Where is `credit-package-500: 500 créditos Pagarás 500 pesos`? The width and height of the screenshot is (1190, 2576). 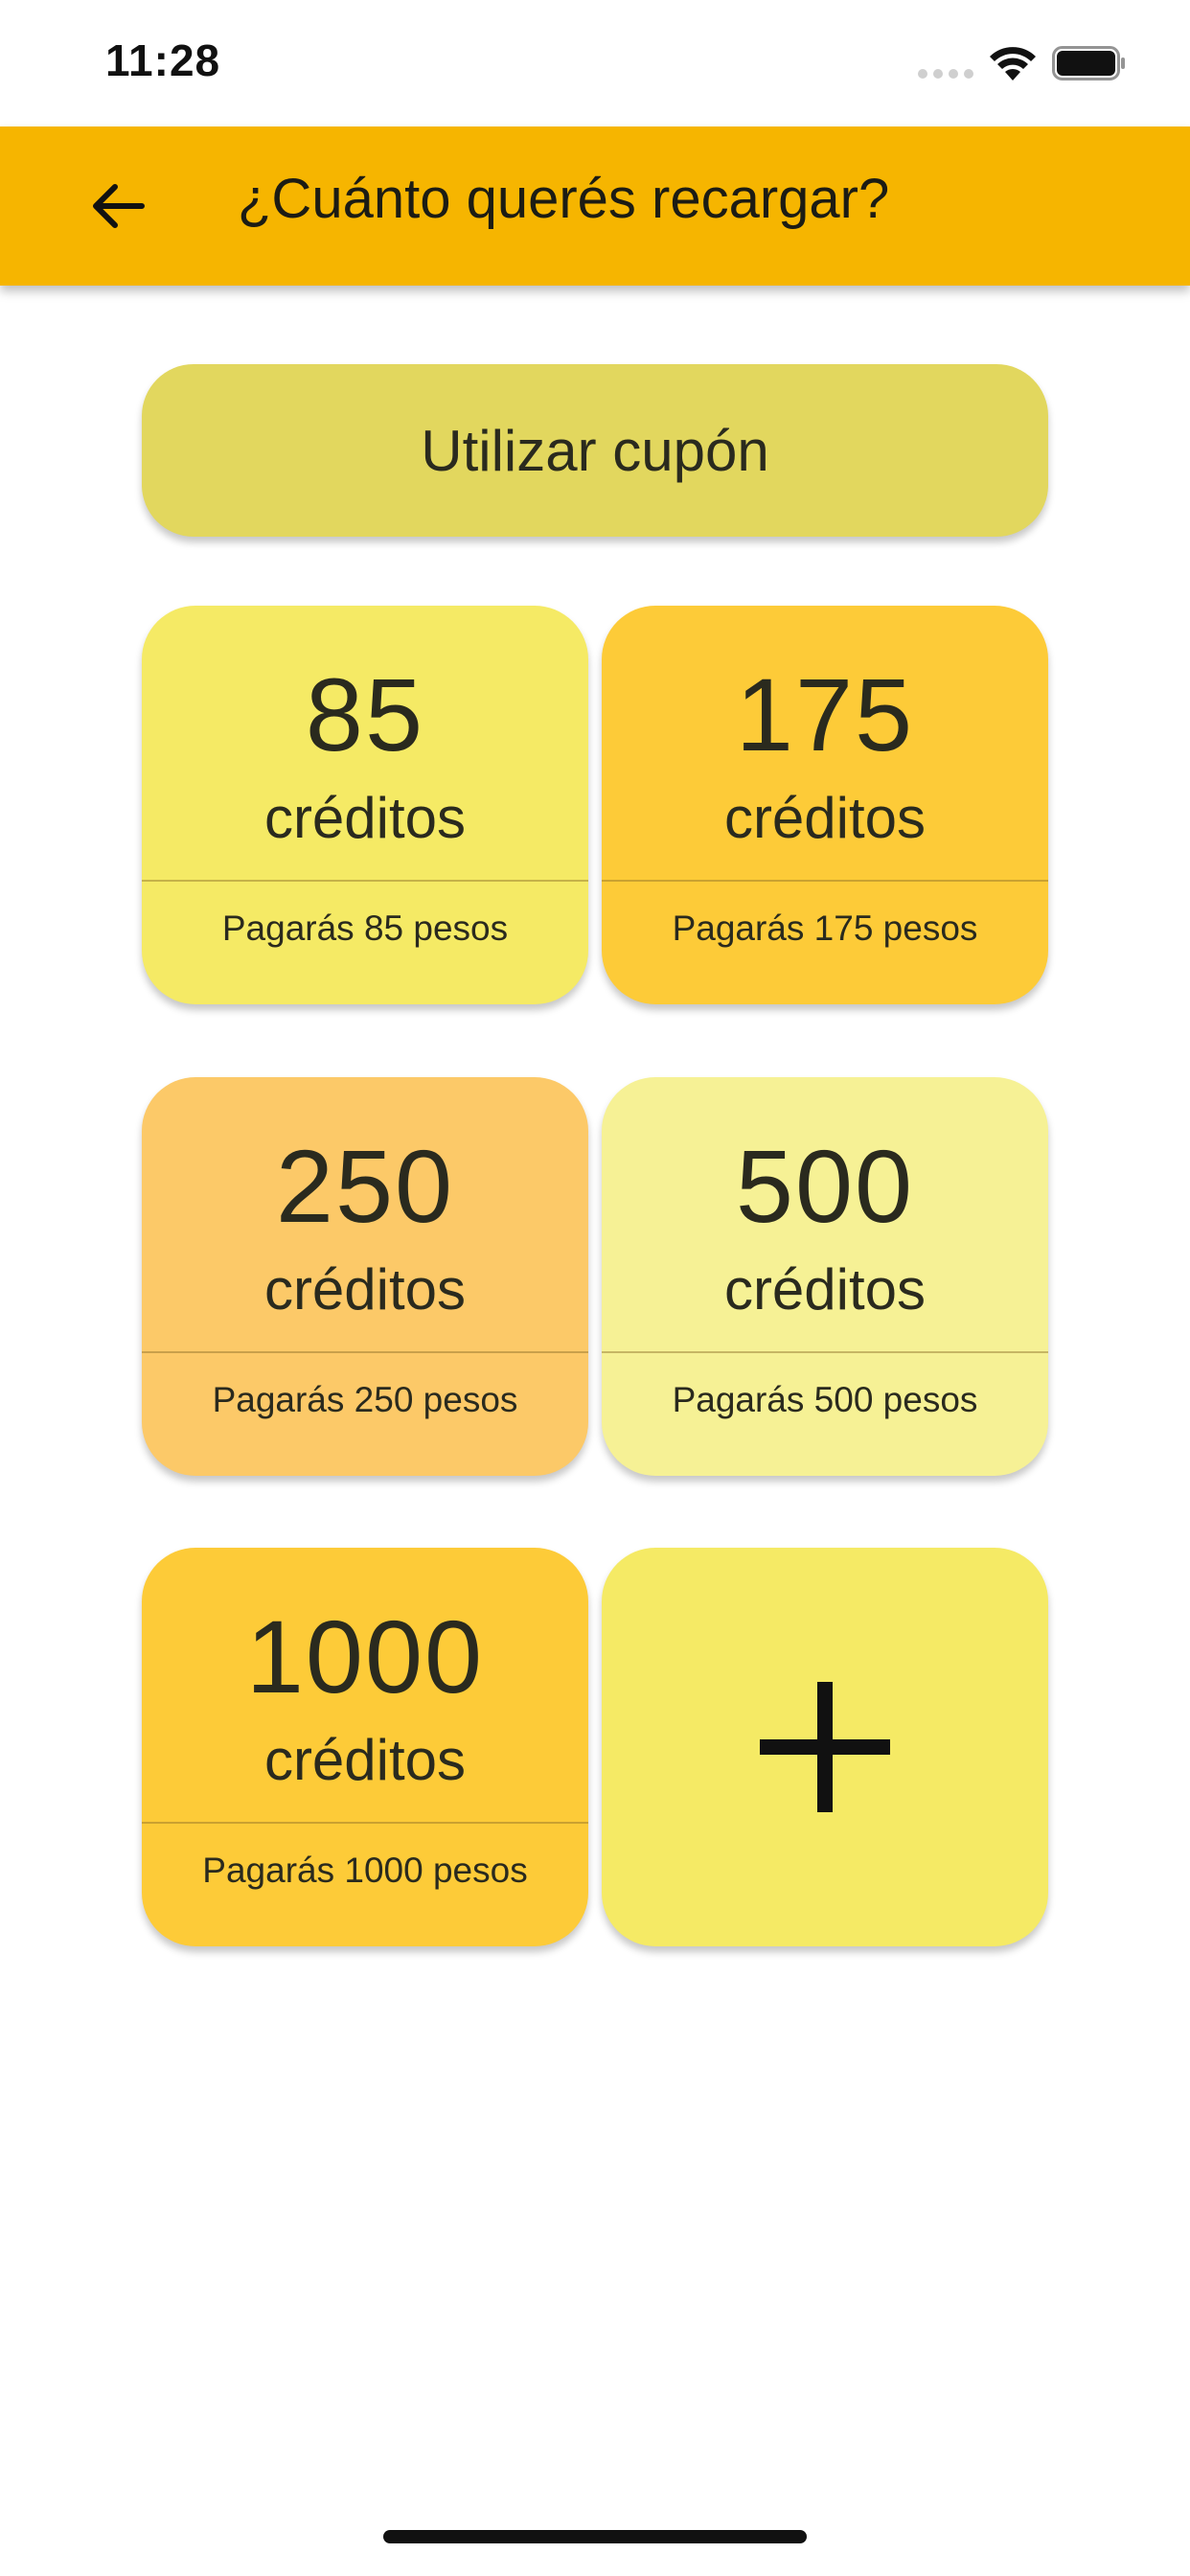 credit-package-500: 500 créditos Pagarás 500 pesos is located at coordinates (825, 1276).